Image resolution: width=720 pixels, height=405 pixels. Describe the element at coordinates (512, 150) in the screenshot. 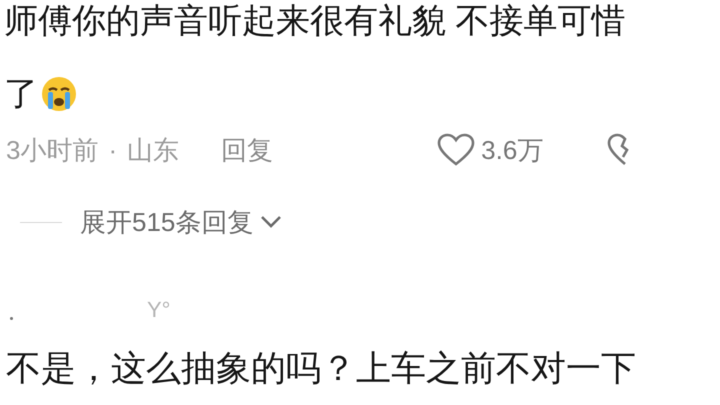

I see `like-count: 3.6万` at that location.